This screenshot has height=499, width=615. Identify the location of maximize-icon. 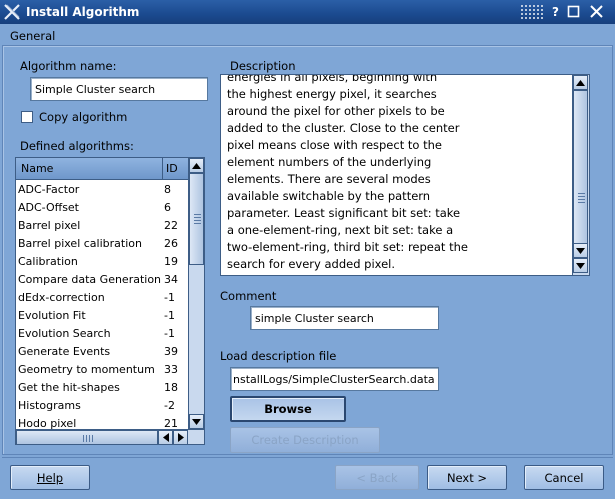
(573, 11).